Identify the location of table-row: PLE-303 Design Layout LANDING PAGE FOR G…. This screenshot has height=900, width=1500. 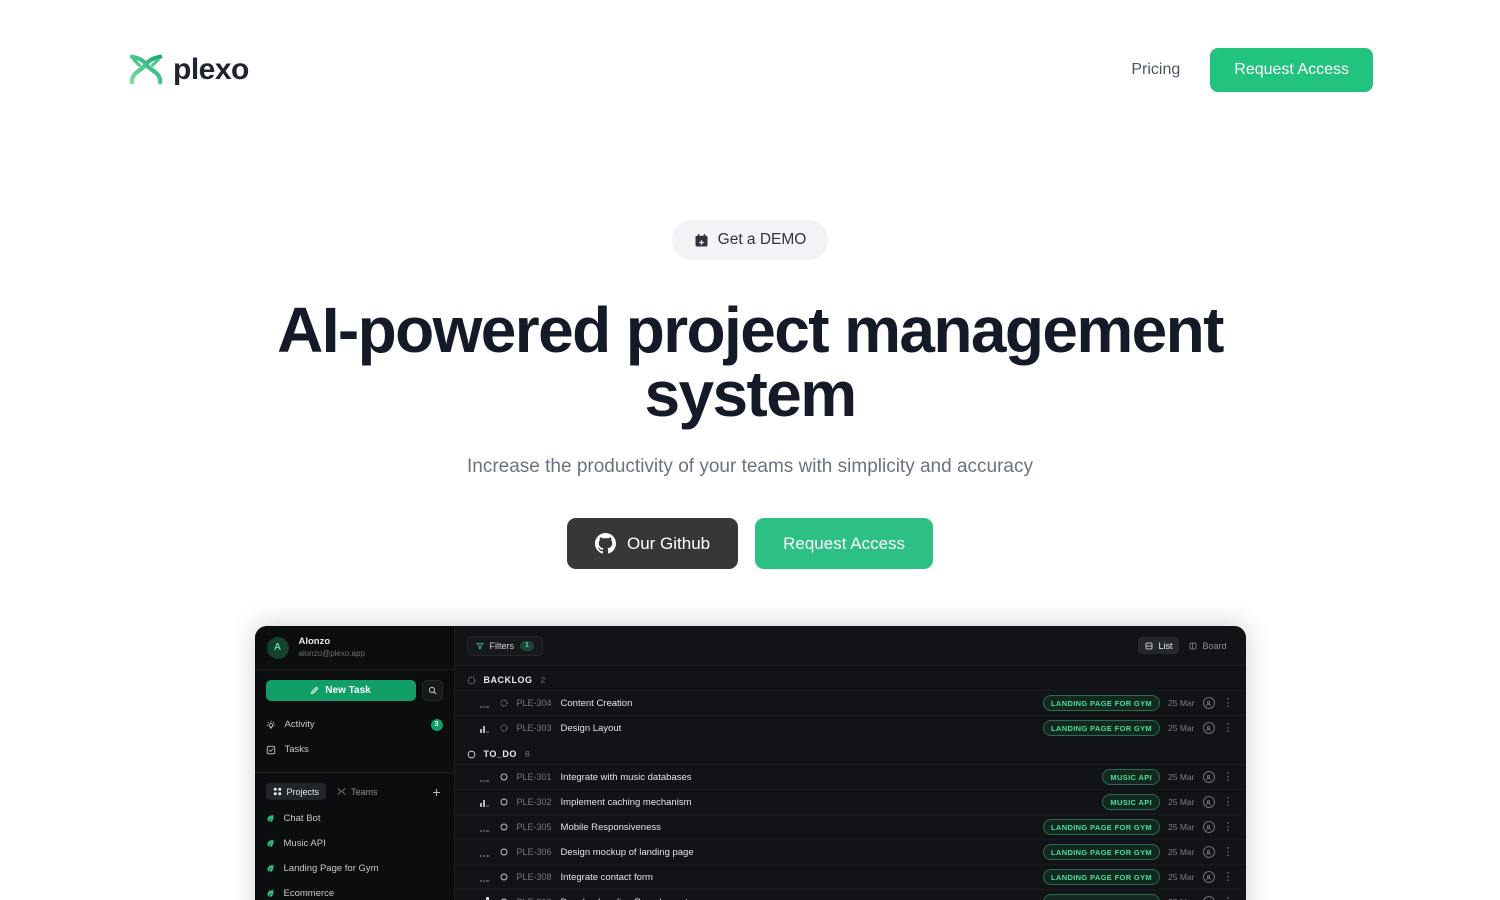
(850, 727).